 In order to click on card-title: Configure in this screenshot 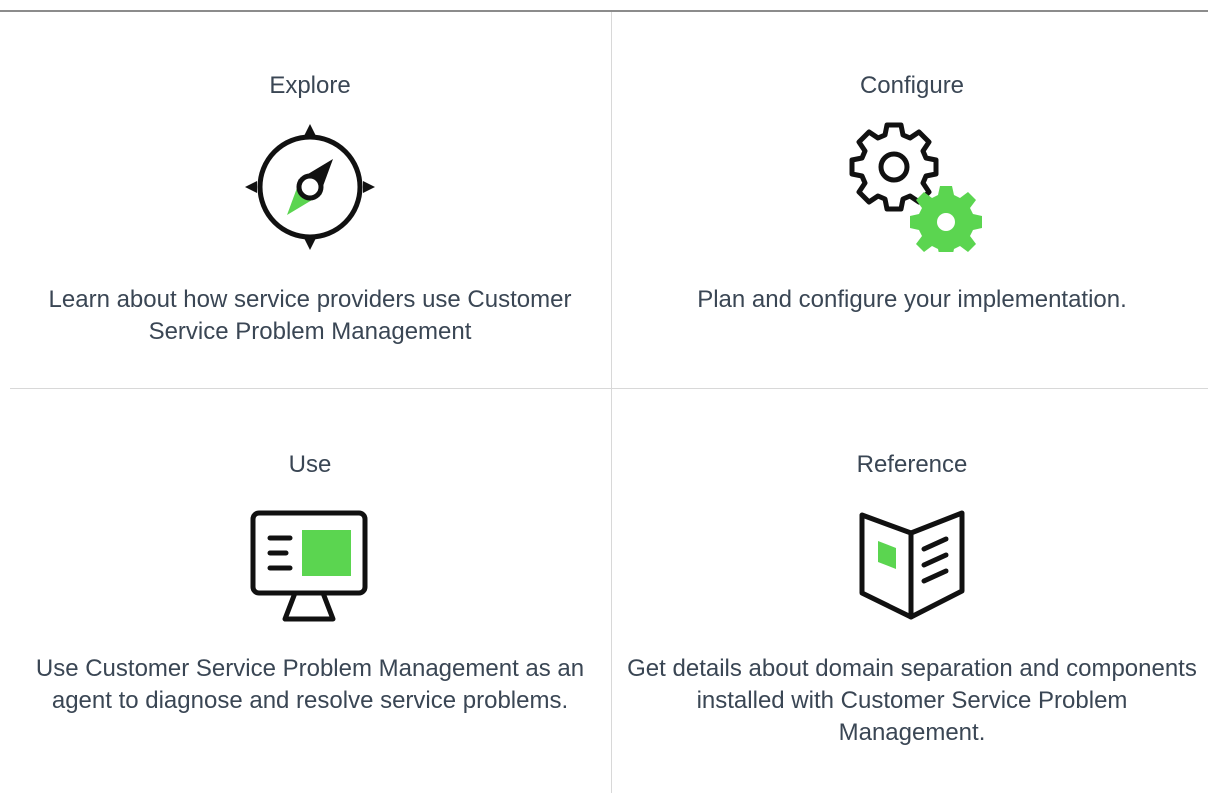, I will do `click(912, 85)`.